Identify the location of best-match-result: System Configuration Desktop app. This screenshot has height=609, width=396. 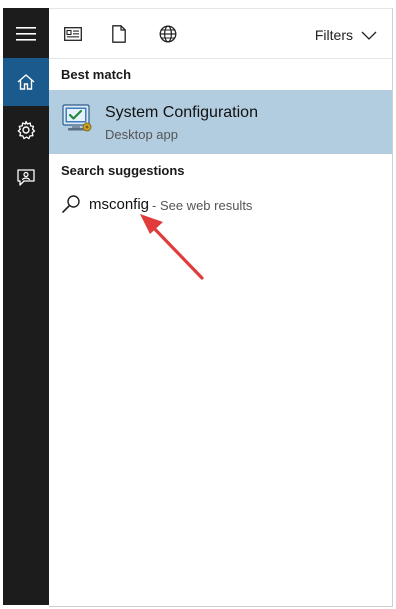
(220, 122).